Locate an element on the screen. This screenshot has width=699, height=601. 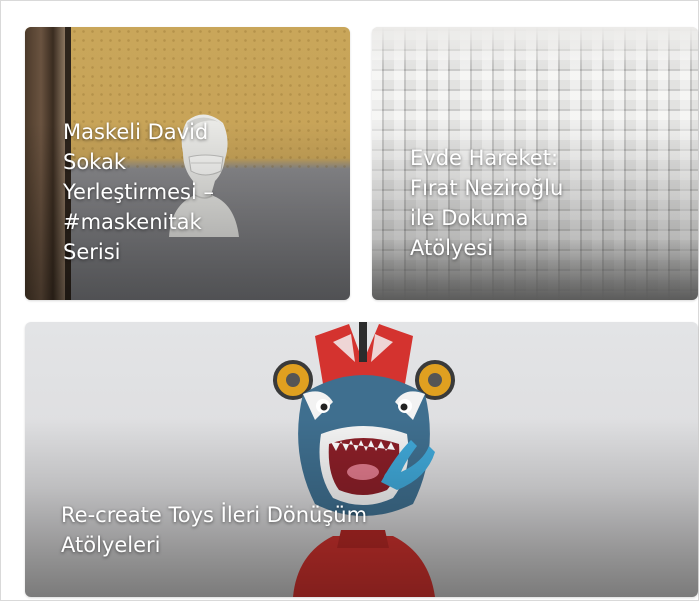
title-line: Serisi is located at coordinates (92, 252).